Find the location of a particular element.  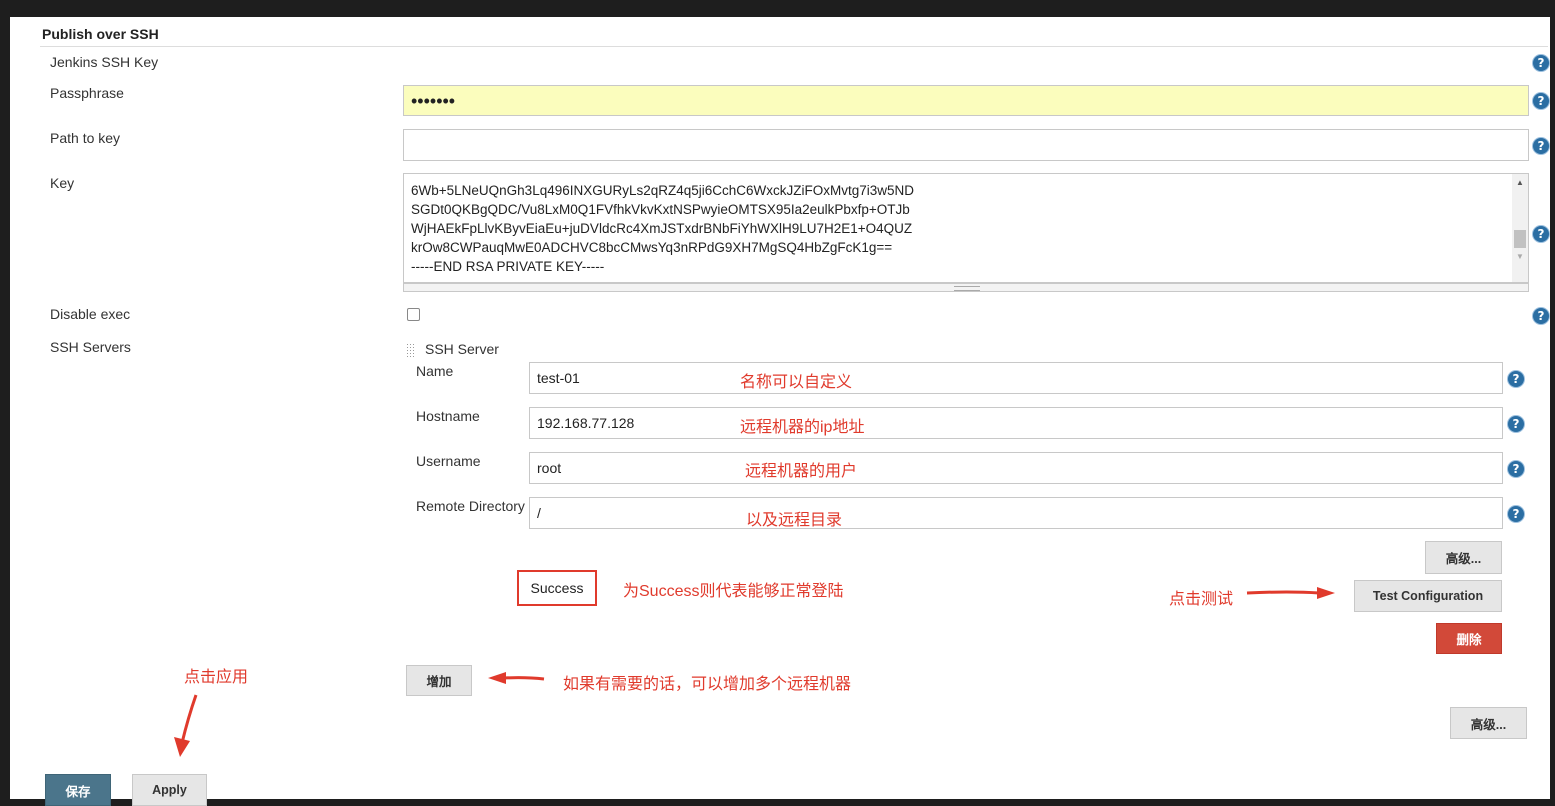

username-label: Username is located at coordinates (448, 461).